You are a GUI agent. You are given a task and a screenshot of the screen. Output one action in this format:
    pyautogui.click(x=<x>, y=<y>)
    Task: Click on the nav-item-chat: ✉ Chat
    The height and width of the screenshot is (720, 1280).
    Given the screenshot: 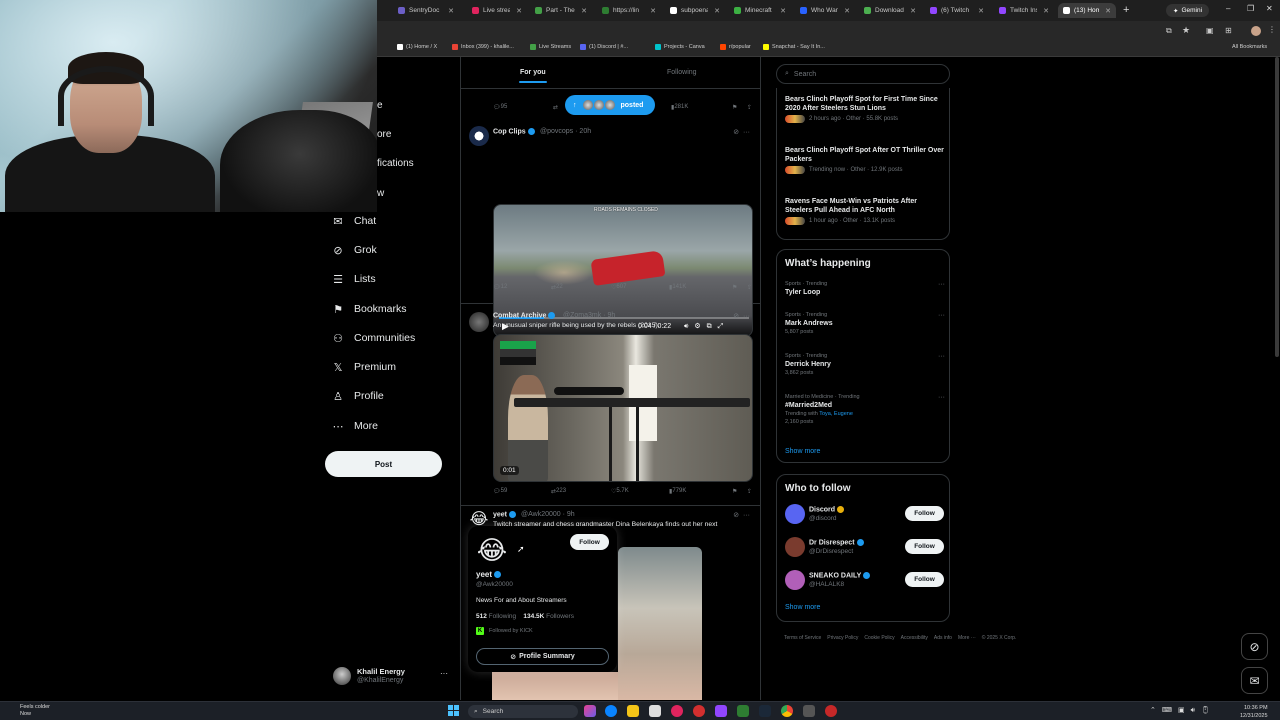 What is the action you would take?
    pyautogui.click(x=354, y=221)
    